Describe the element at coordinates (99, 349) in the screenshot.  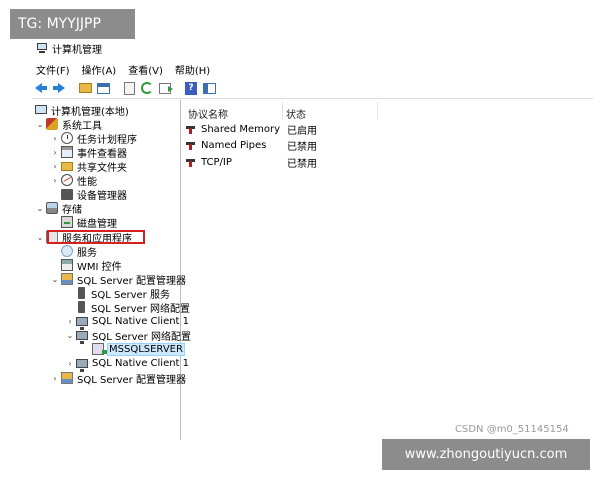
I see `protocol-instance-icon` at that location.